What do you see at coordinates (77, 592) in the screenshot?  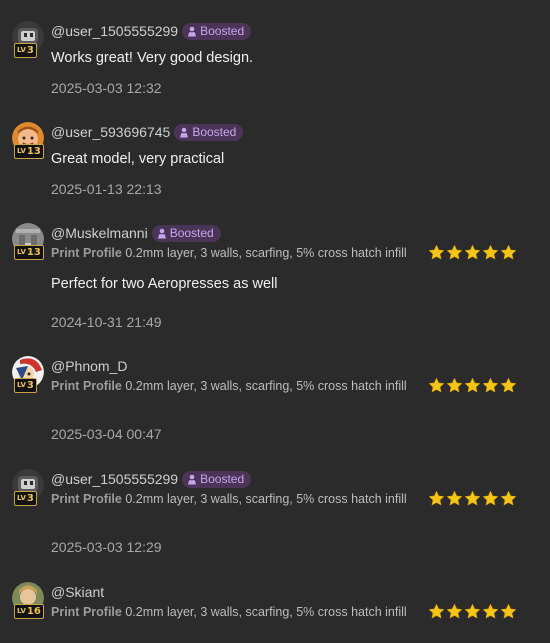 I see `username: @Skiant` at bounding box center [77, 592].